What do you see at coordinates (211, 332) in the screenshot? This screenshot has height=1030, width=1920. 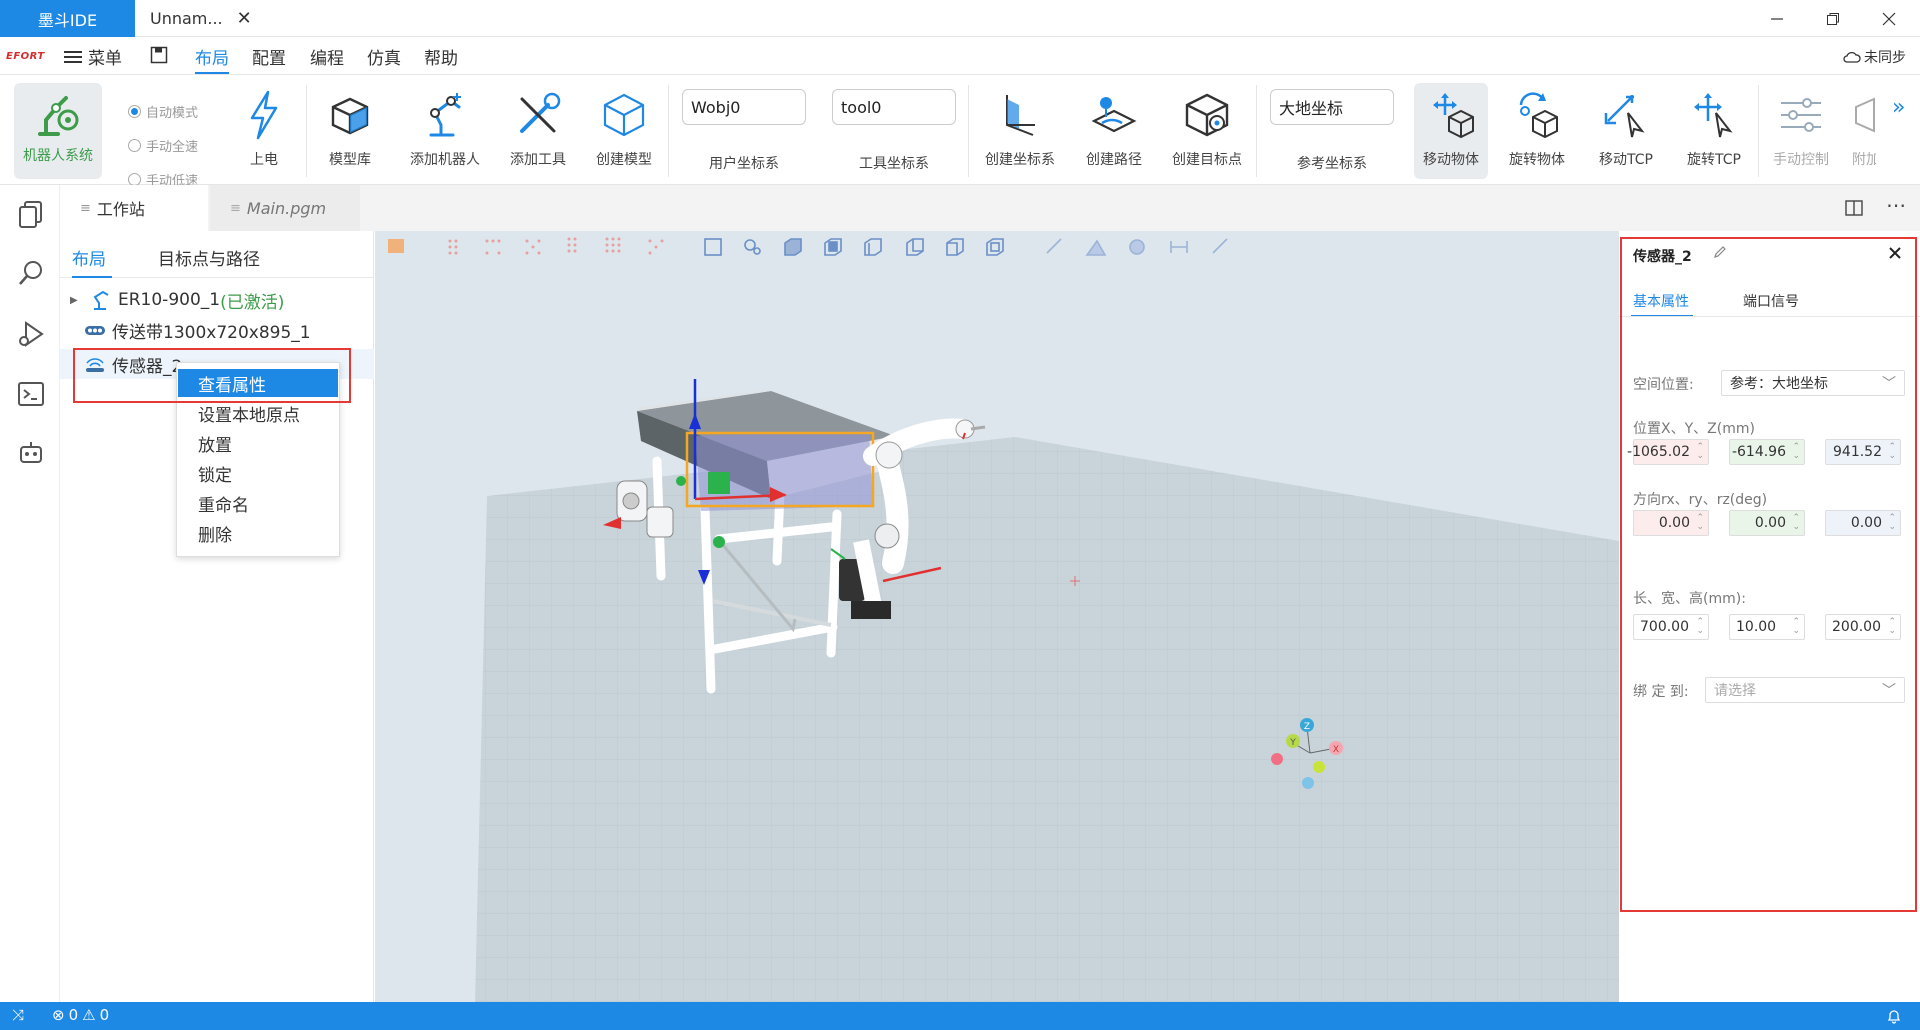 I see `tree-conveyor-label: 传送带1300x720x895_1` at bounding box center [211, 332].